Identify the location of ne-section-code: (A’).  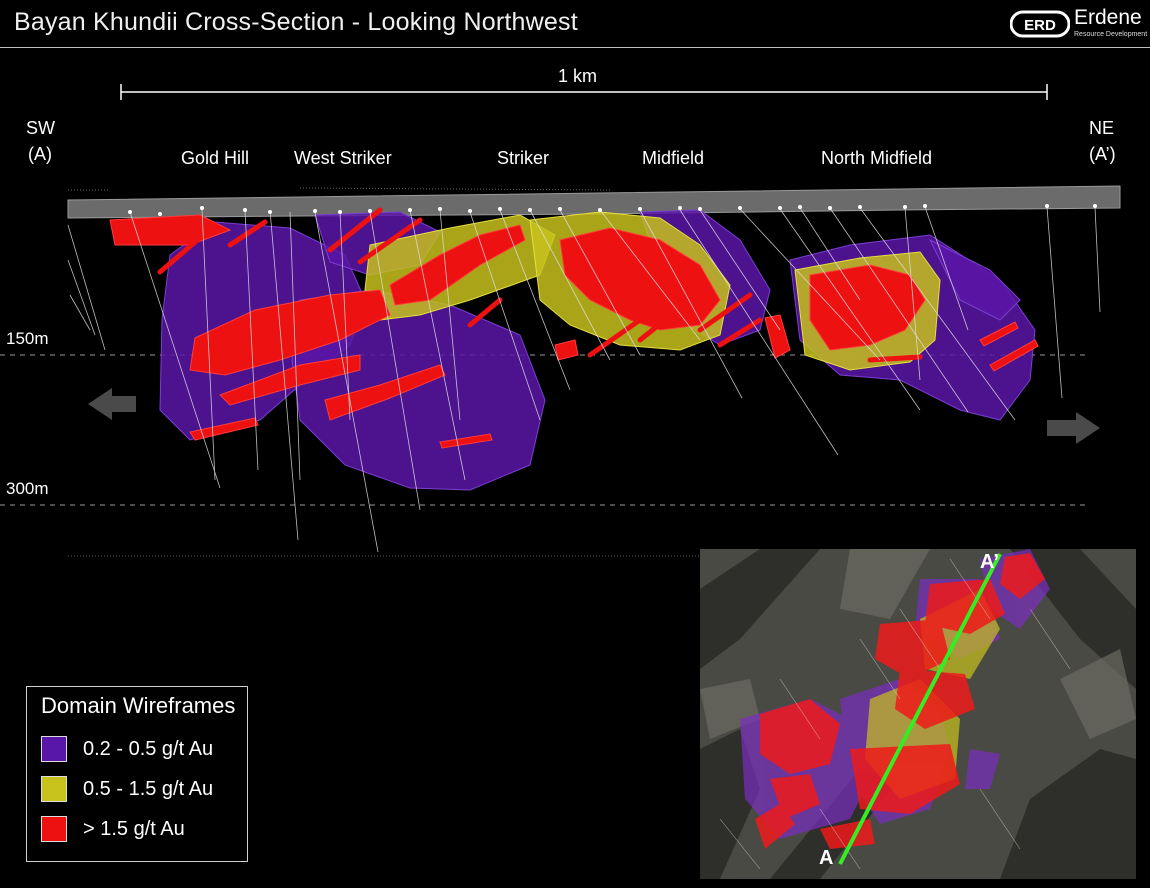
(1102, 154).